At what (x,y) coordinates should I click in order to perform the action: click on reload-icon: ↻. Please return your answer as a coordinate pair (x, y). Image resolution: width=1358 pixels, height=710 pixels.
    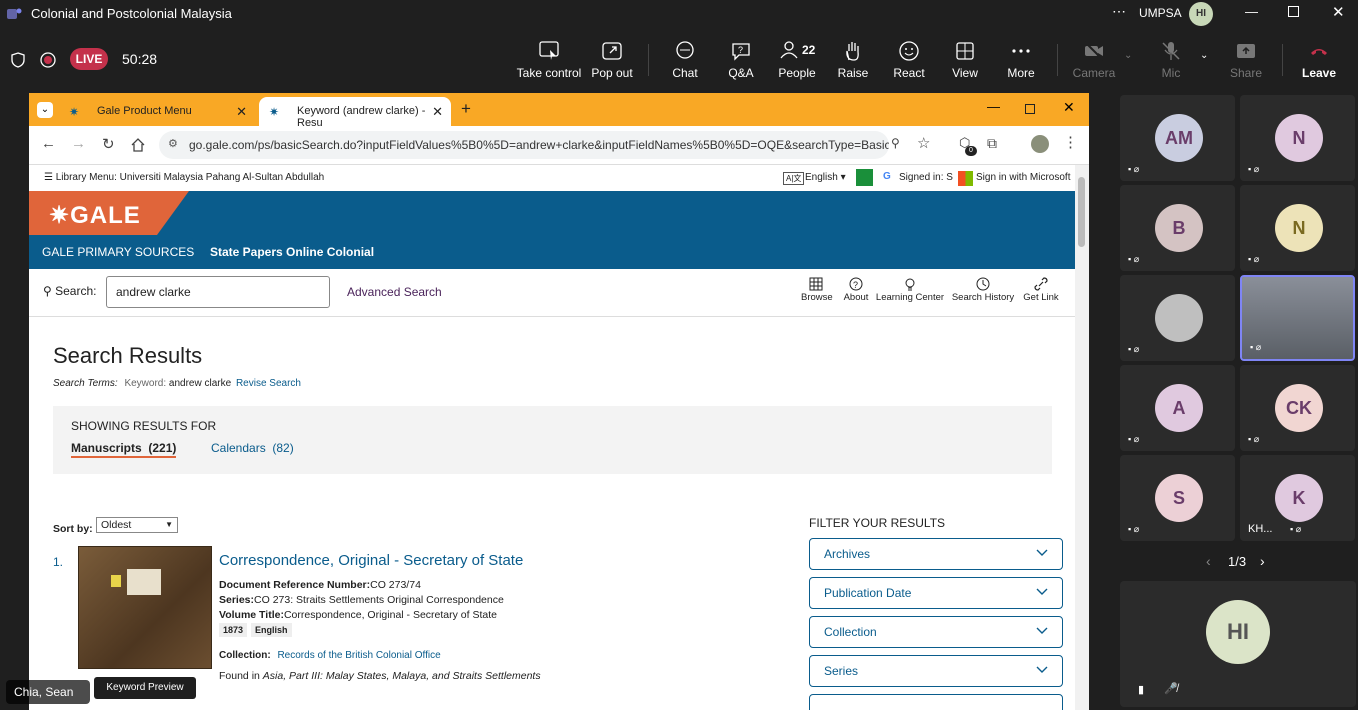
    Looking at the image, I should click on (108, 144).